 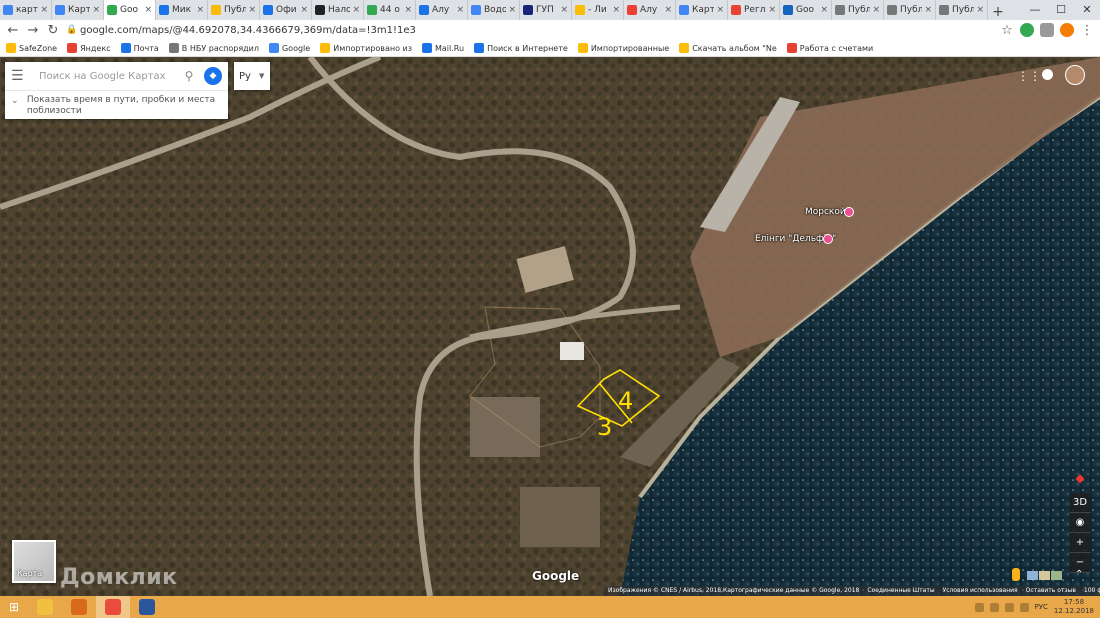 I want to click on notifications-icon, so click(x=1047, y=74).